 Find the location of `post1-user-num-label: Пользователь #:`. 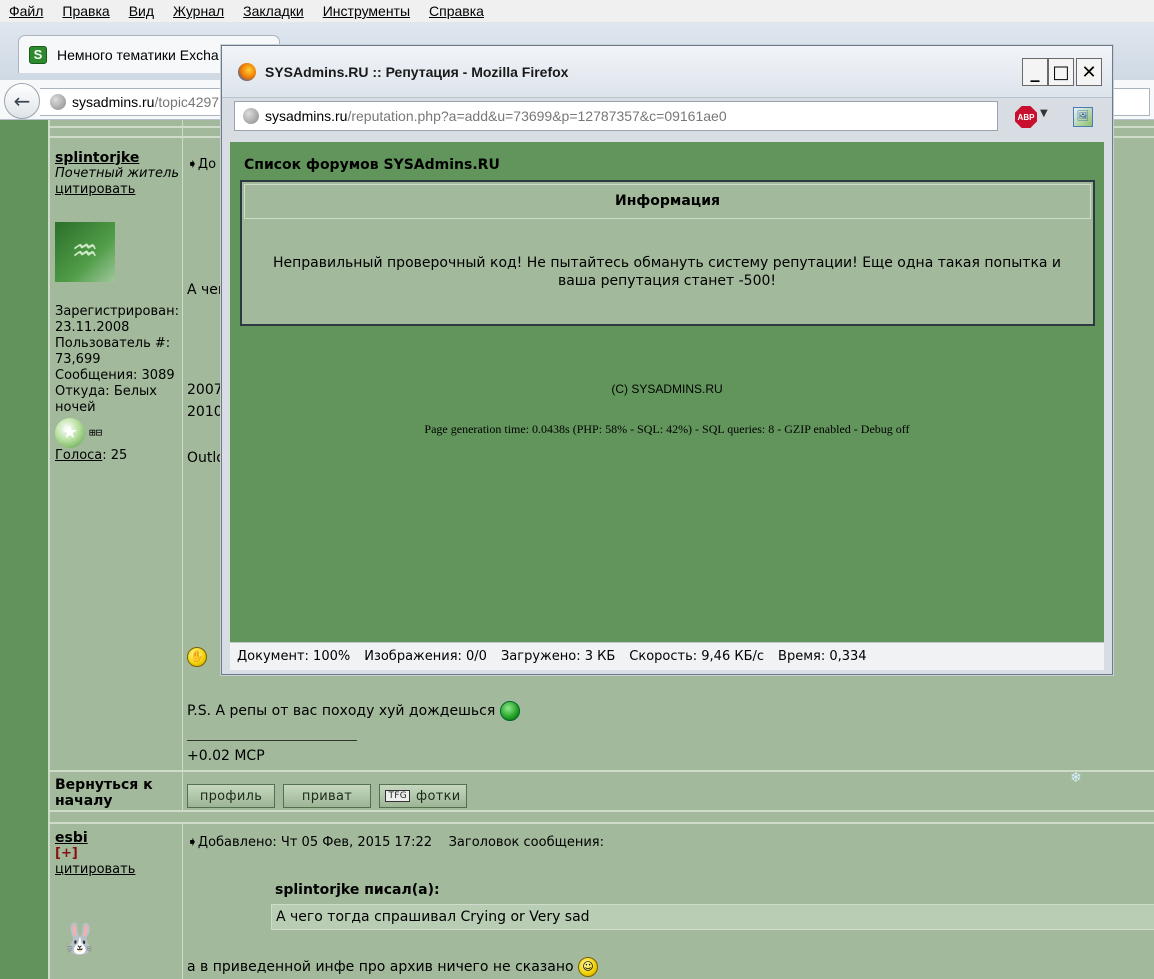

post1-user-num-label: Пользователь #: is located at coordinates (113, 343).